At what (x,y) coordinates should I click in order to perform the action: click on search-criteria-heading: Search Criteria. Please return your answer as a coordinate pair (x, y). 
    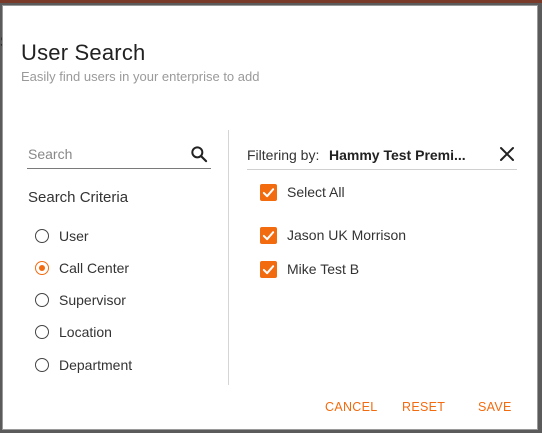
    Looking at the image, I should click on (78, 197).